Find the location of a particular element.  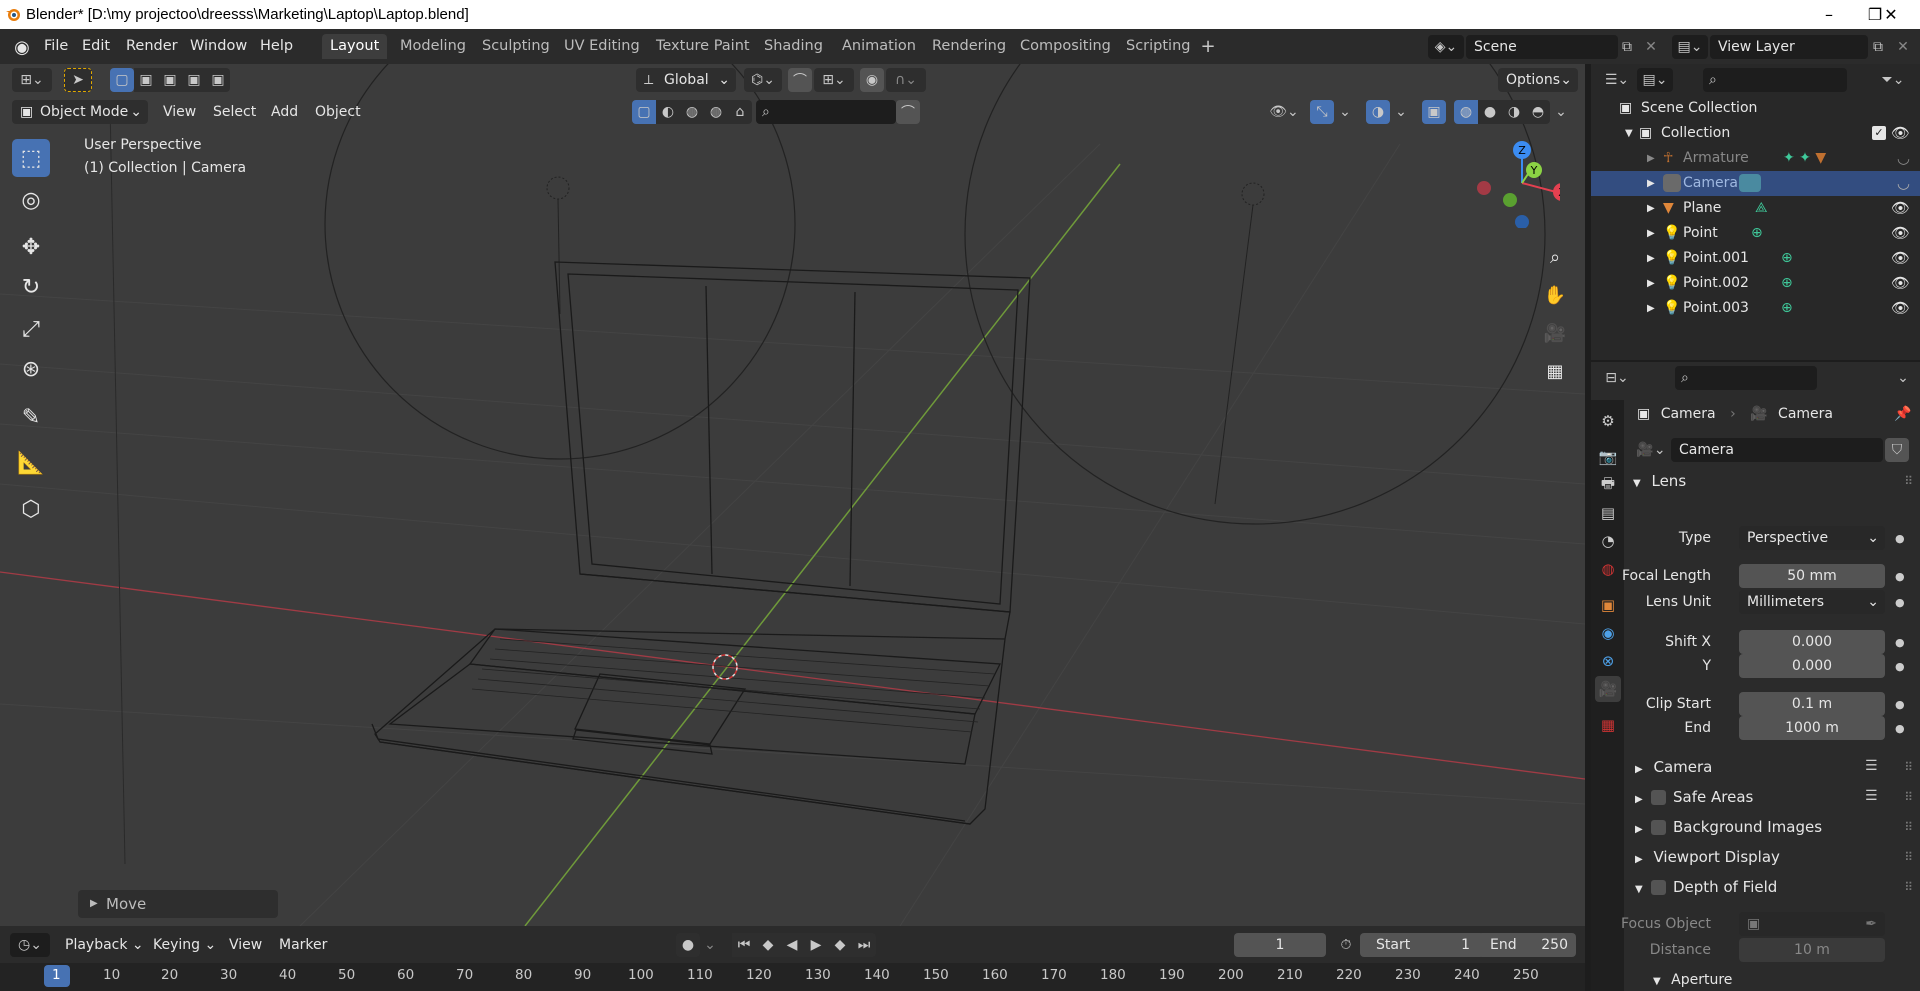

outliner-item-camera: ▶ Camera ◡ is located at coordinates (1755, 183).